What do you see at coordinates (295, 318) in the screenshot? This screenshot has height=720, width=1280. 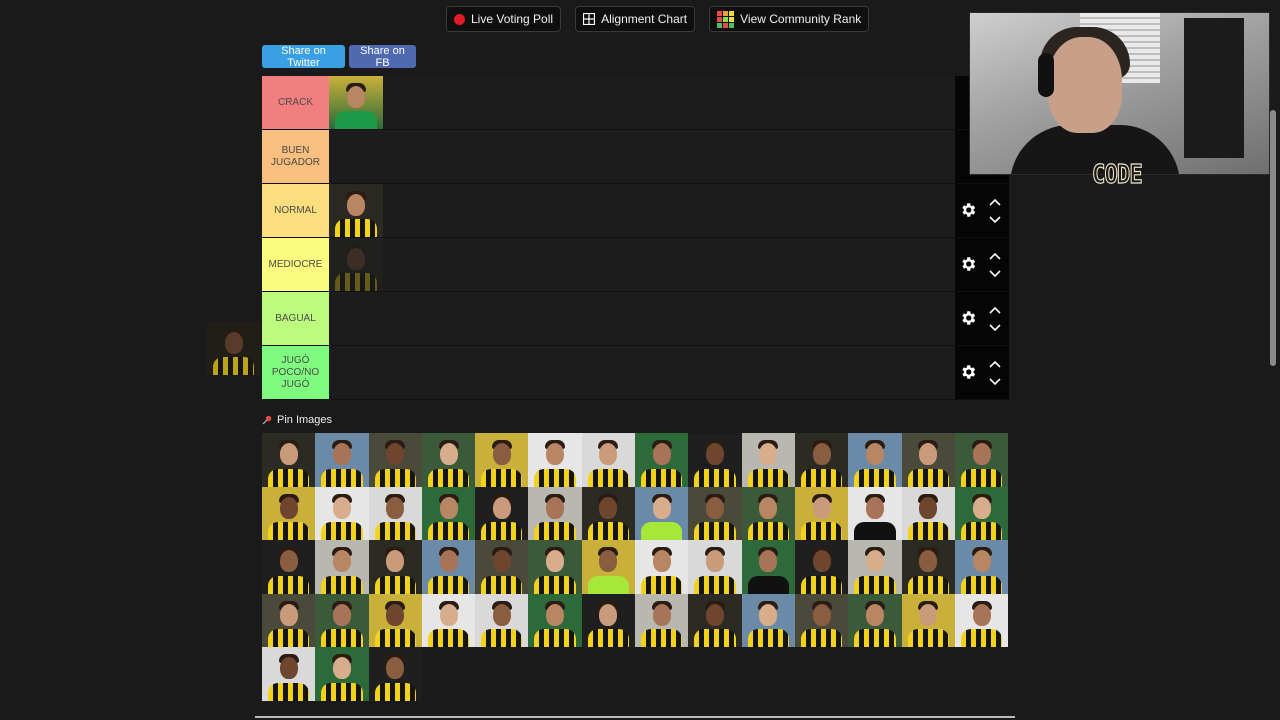 I see `tier-label: BAGUAL` at bounding box center [295, 318].